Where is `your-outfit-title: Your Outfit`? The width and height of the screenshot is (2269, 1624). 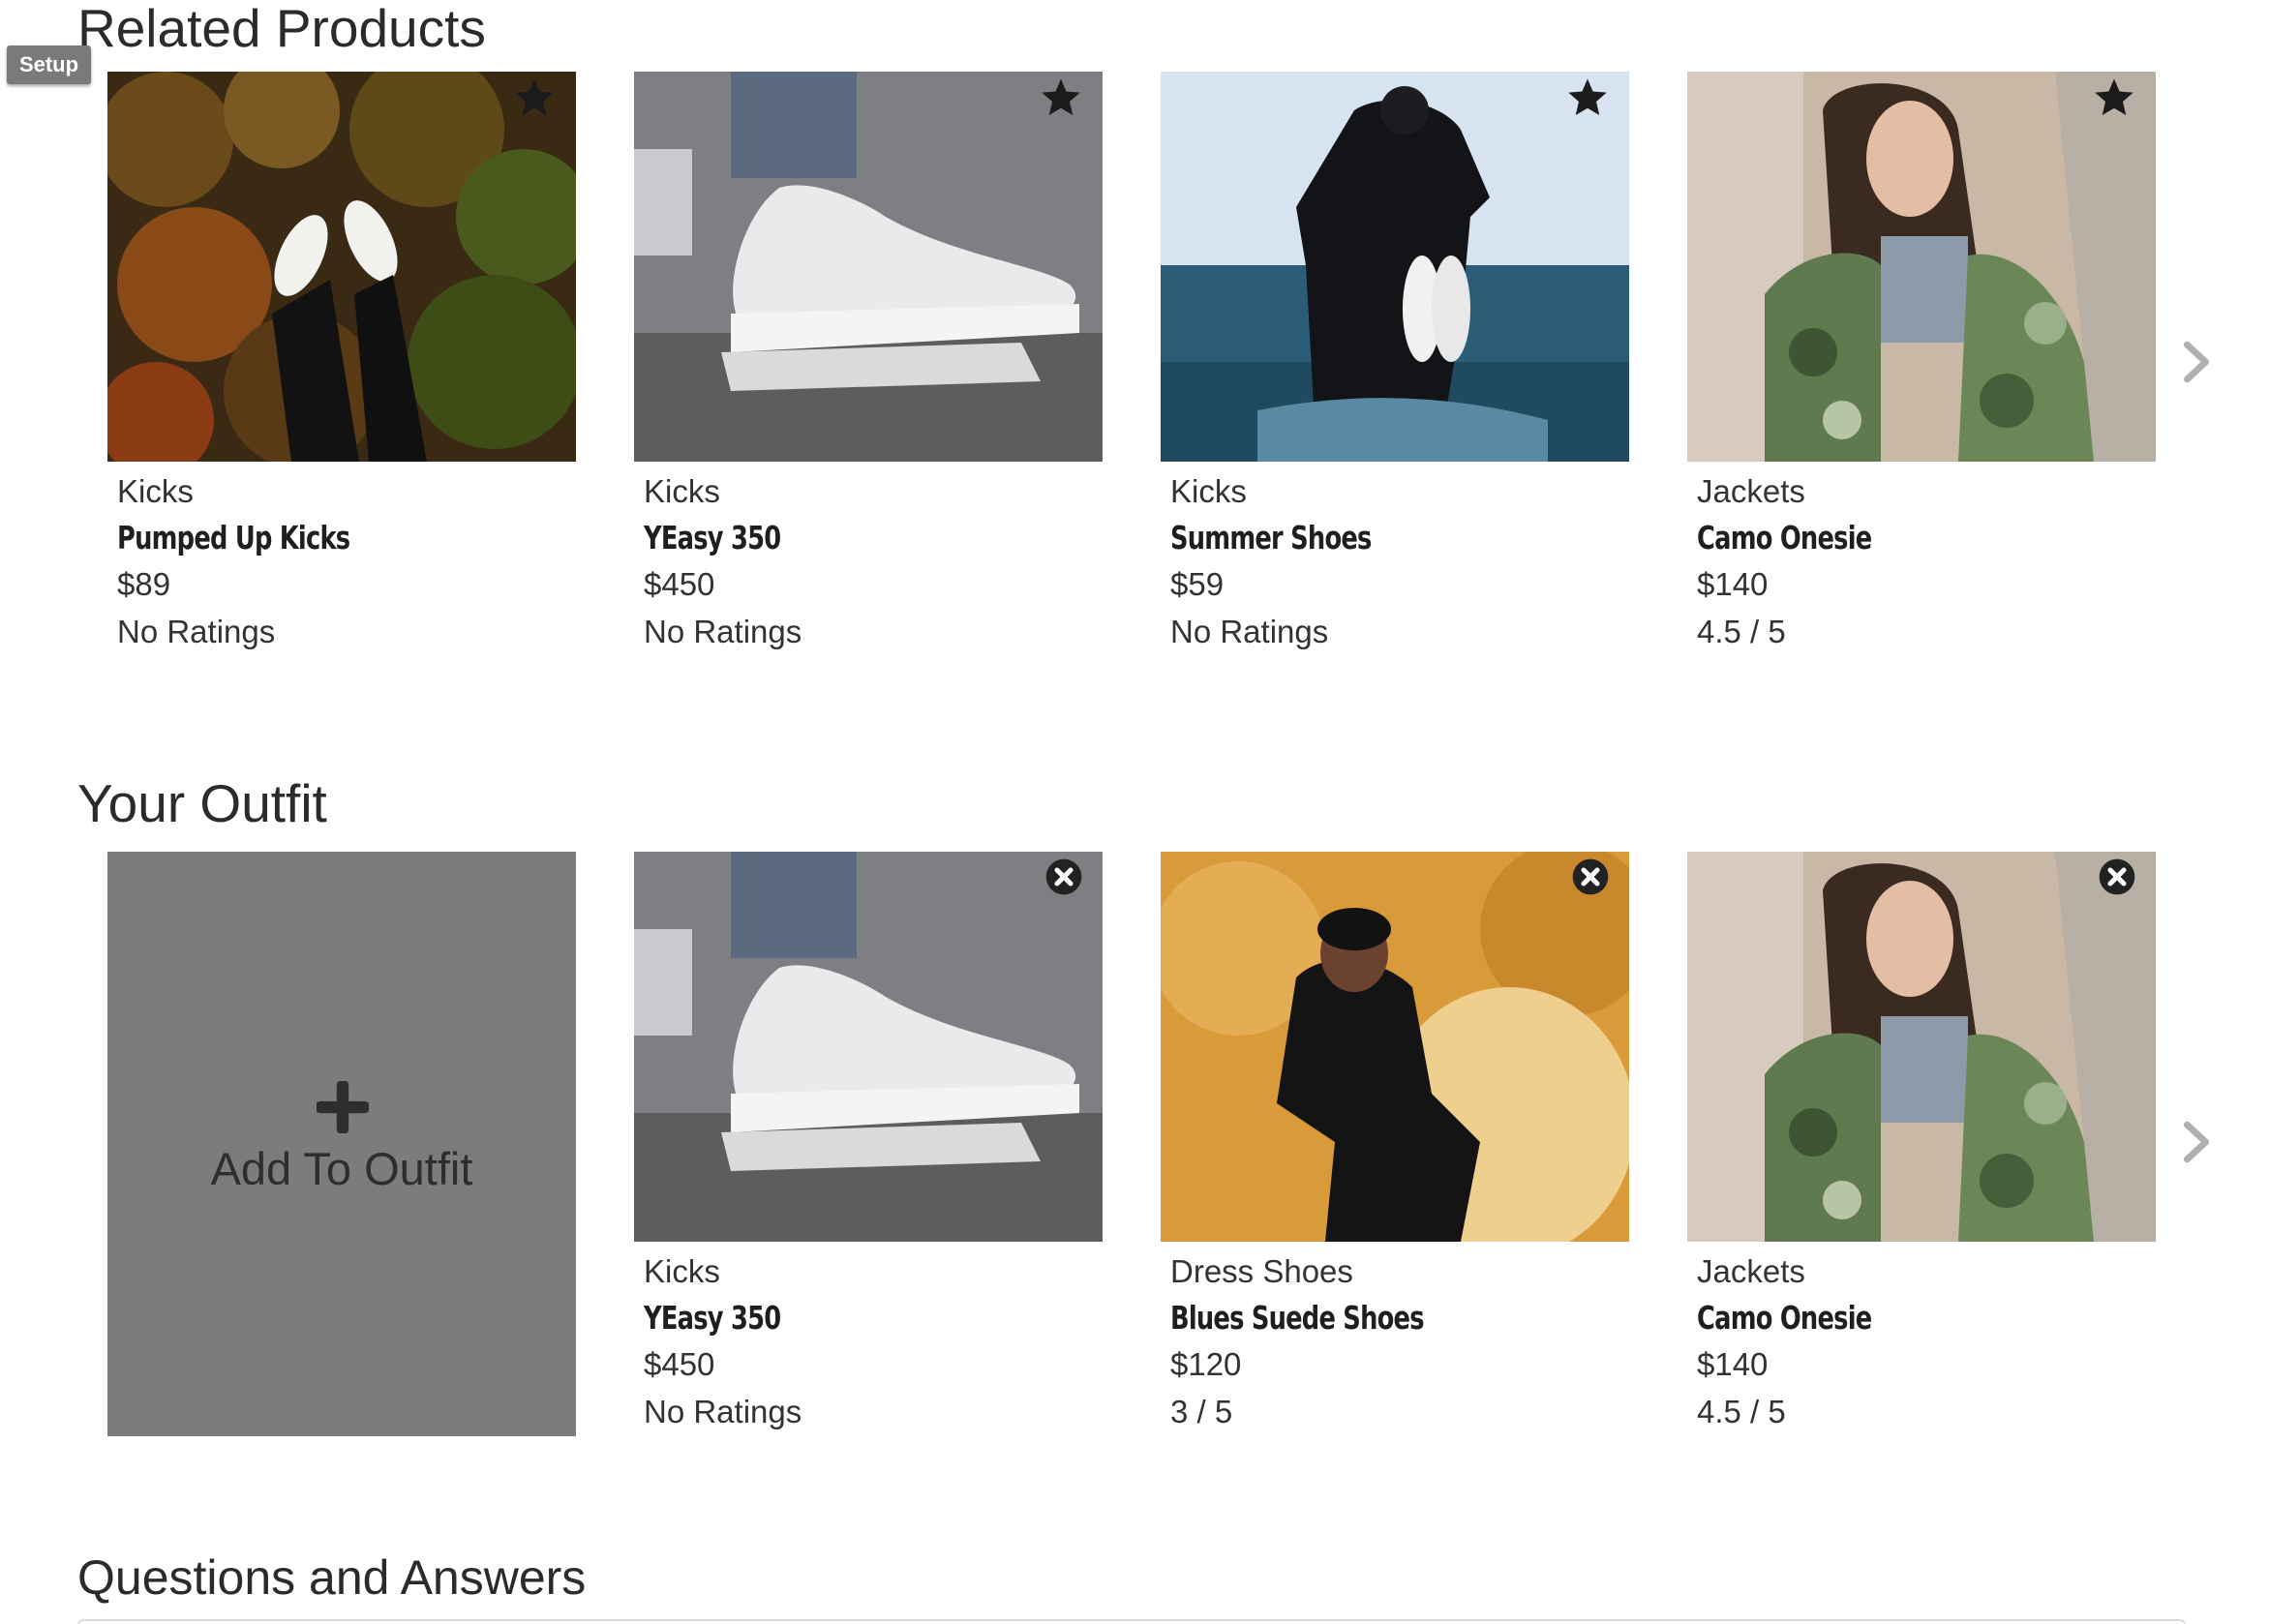 your-outfit-title: Your Outfit is located at coordinates (202, 803).